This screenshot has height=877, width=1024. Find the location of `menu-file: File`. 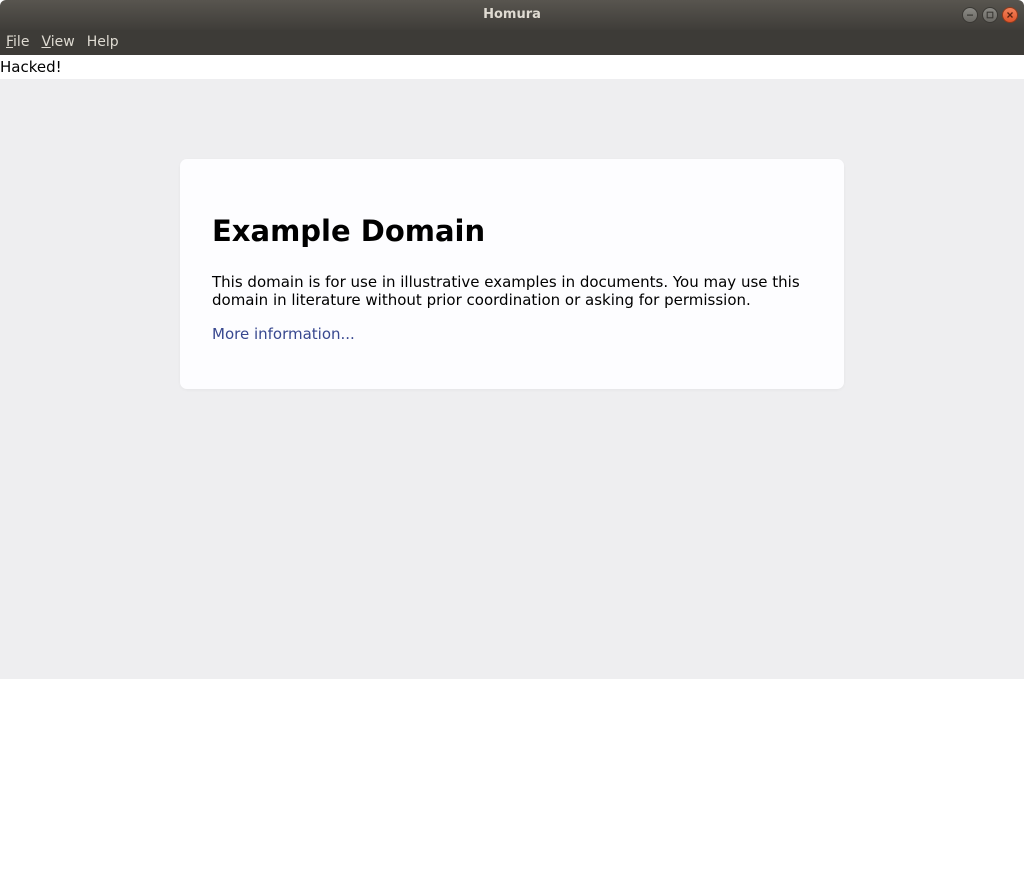

menu-file: File is located at coordinates (17, 42).